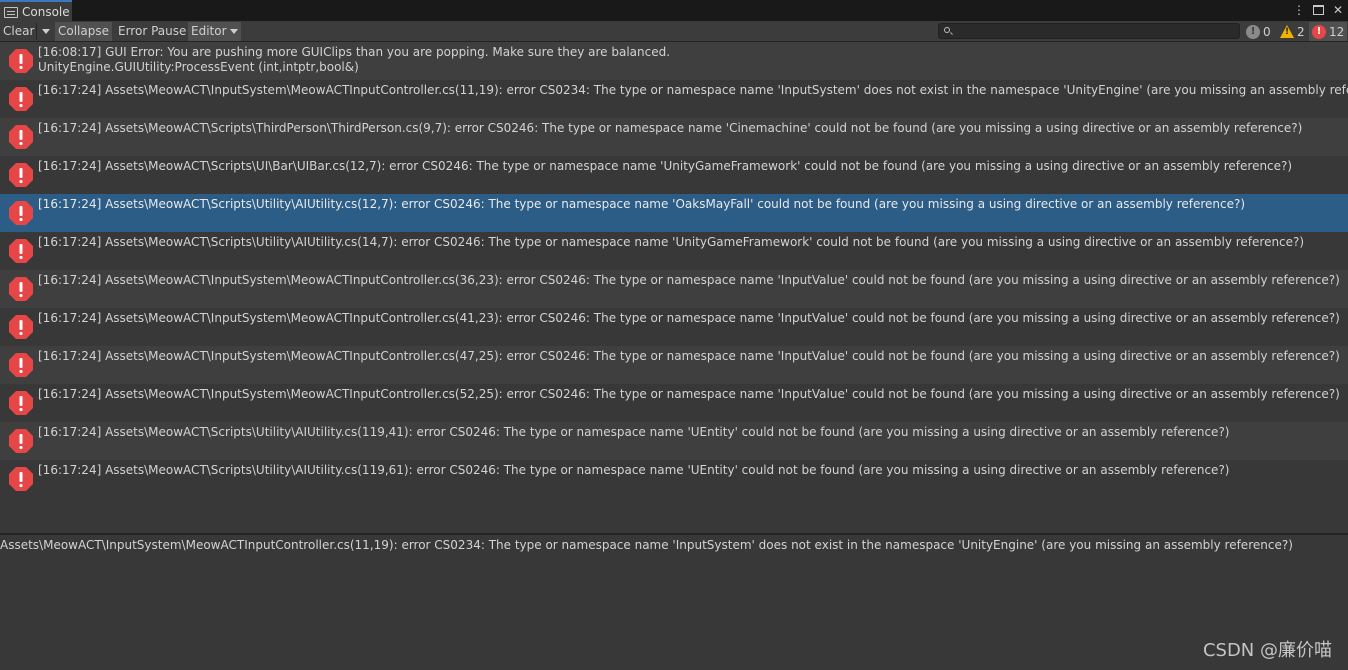 This screenshot has height=670, width=1348. Describe the element at coordinates (46, 12) in the screenshot. I see `tab-console-label: Console` at that location.